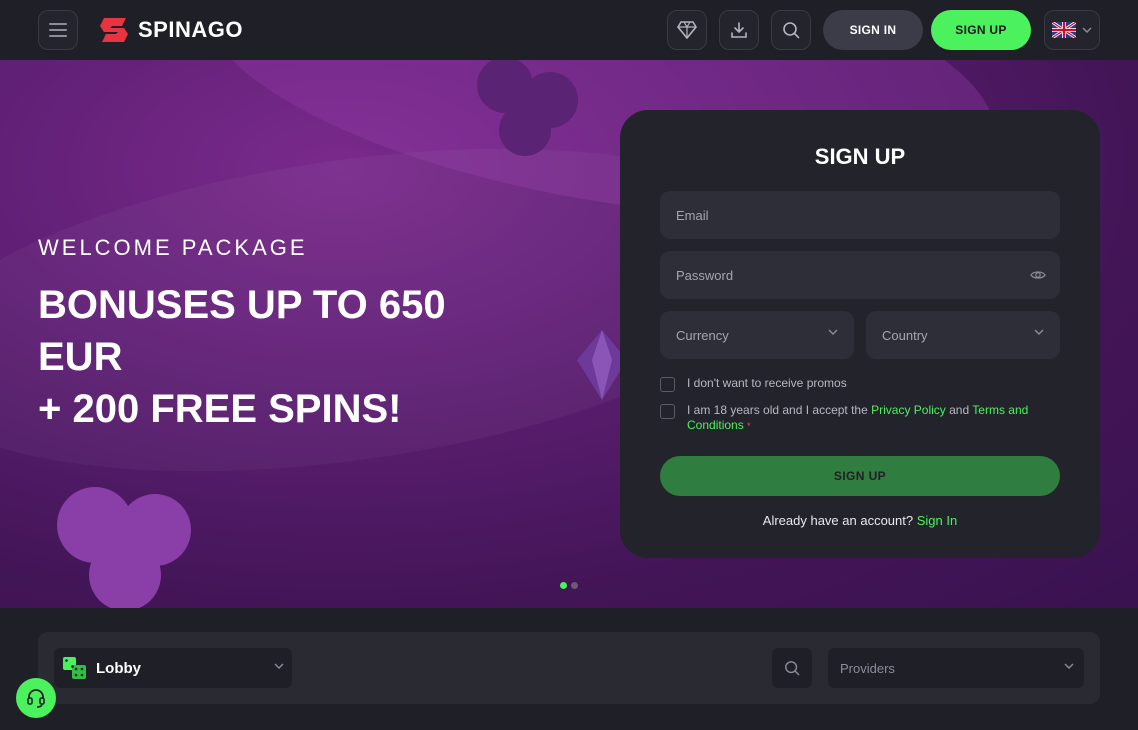 The image size is (1138, 730). I want to click on search-button, so click(791, 30).